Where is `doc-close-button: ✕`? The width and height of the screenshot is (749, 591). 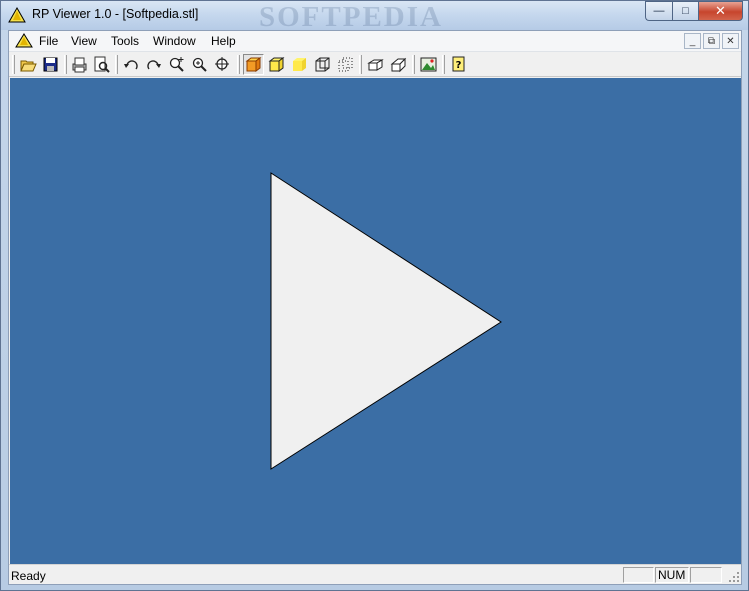
doc-close-button: ✕ is located at coordinates (730, 41).